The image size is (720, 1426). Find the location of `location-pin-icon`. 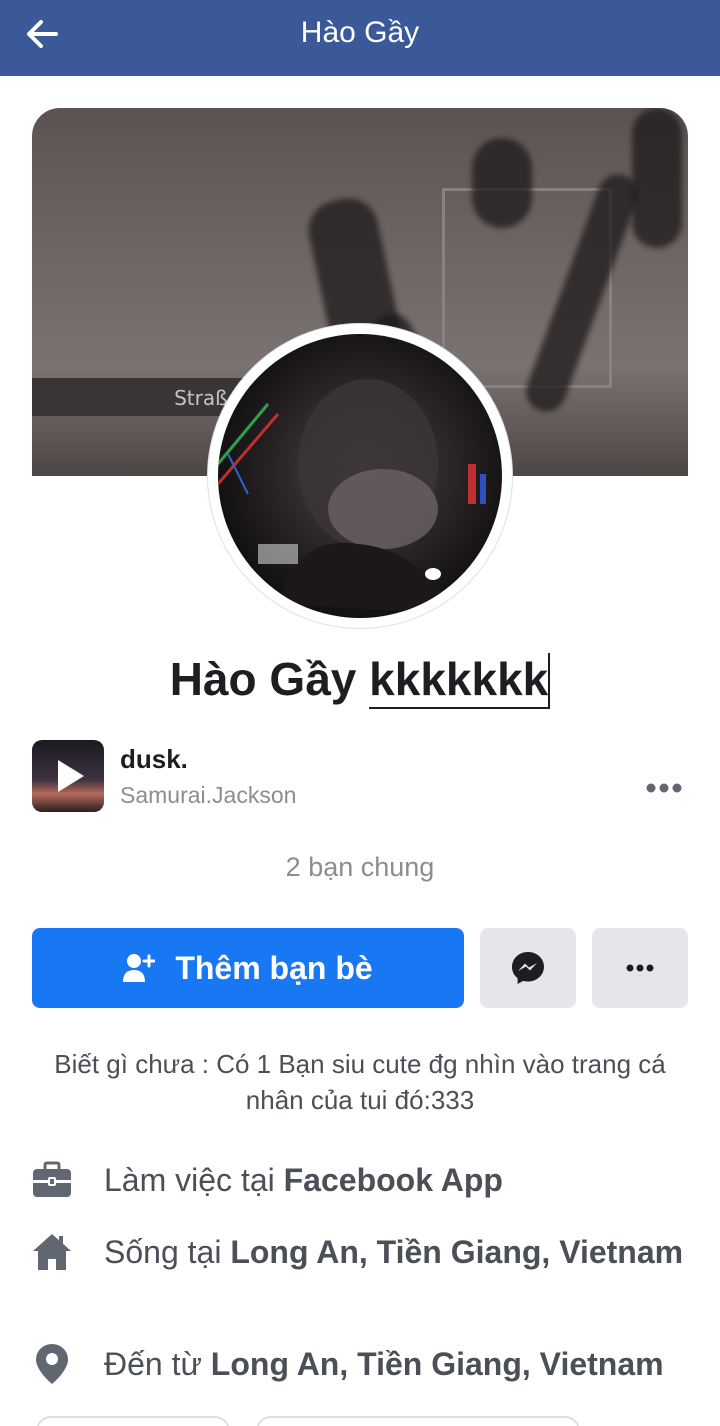

location-pin-icon is located at coordinates (52, 1364).